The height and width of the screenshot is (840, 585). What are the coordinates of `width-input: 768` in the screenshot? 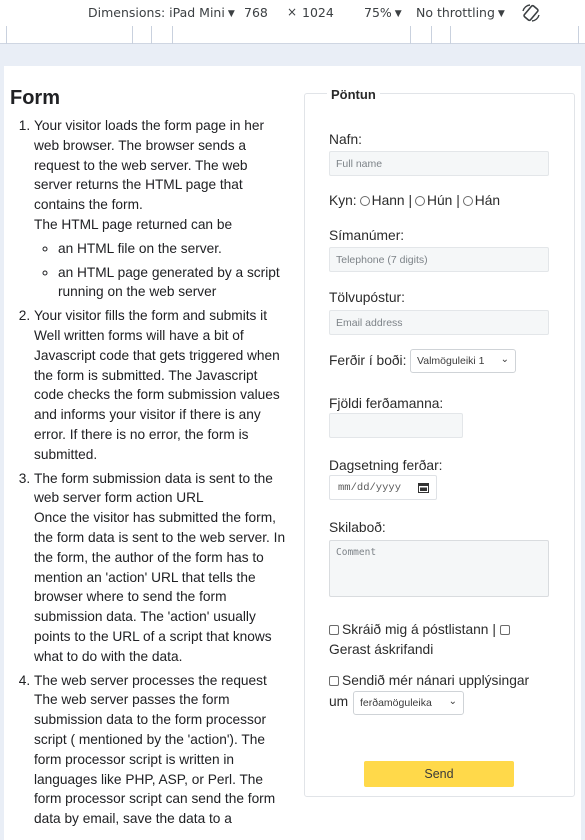 It's located at (256, 12).